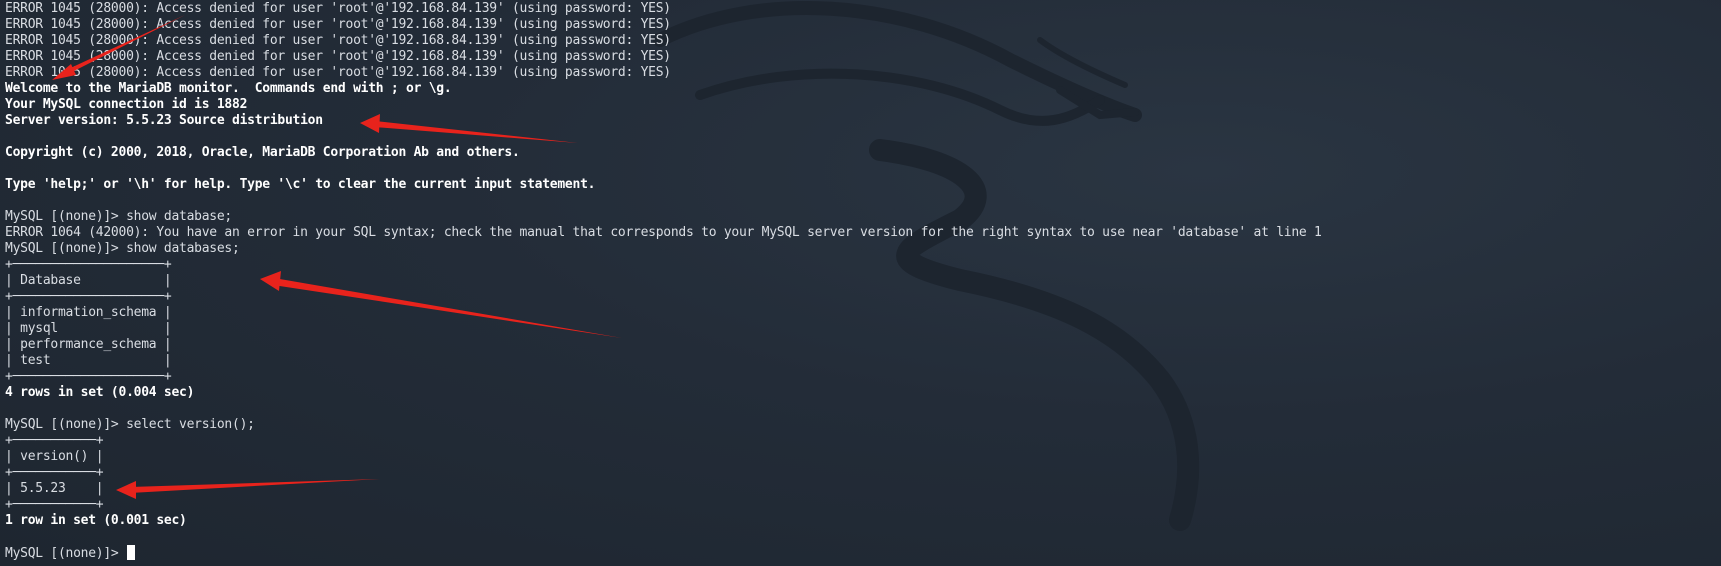 The height and width of the screenshot is (566, 1721). I want to click on mysql-prompt: MySQL [(none)]>, so click(66, 553).